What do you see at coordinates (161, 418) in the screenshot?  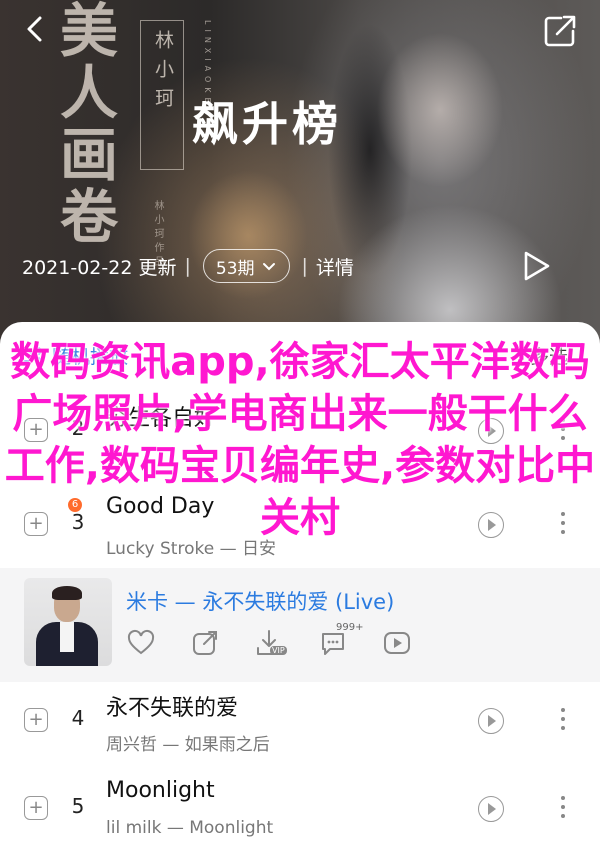 I see `song-title: 穷生各自好` at bounding box center [161, 418].